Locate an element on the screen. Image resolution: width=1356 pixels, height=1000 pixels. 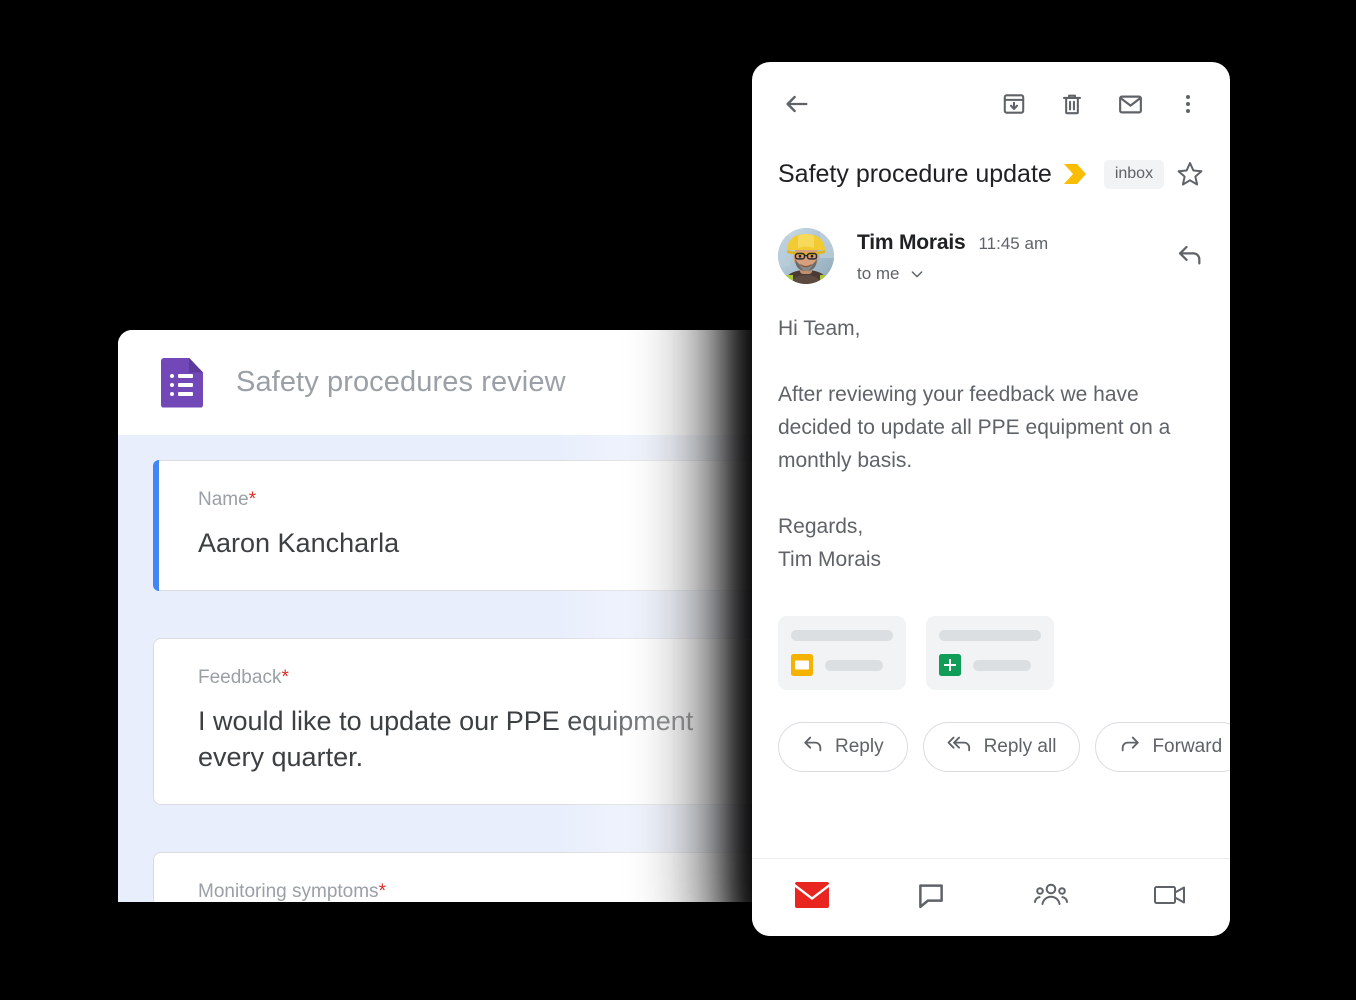
forms-header: Safety procedures review is located at coordinates (463, 382).